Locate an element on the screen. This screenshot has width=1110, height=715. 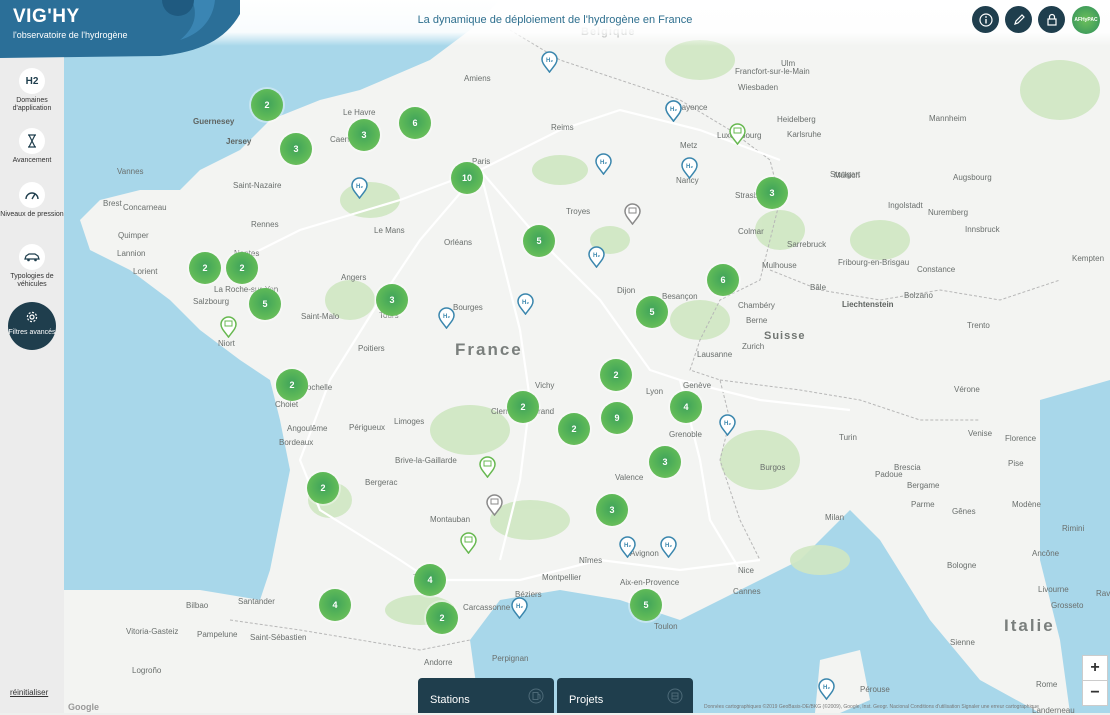
map-place-label: Troyes is located at coordinates (578, 211).